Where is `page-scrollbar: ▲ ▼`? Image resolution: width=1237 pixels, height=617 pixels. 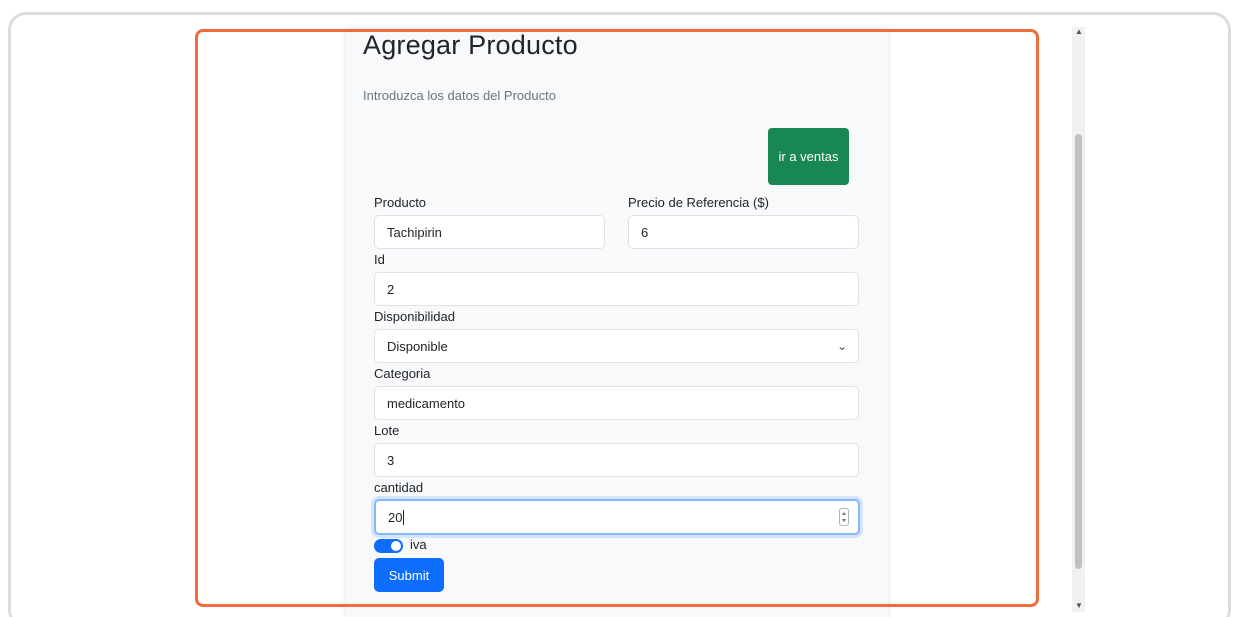
page-scrollbar: ▲ ▼ is located at coordinates (1078, 319).